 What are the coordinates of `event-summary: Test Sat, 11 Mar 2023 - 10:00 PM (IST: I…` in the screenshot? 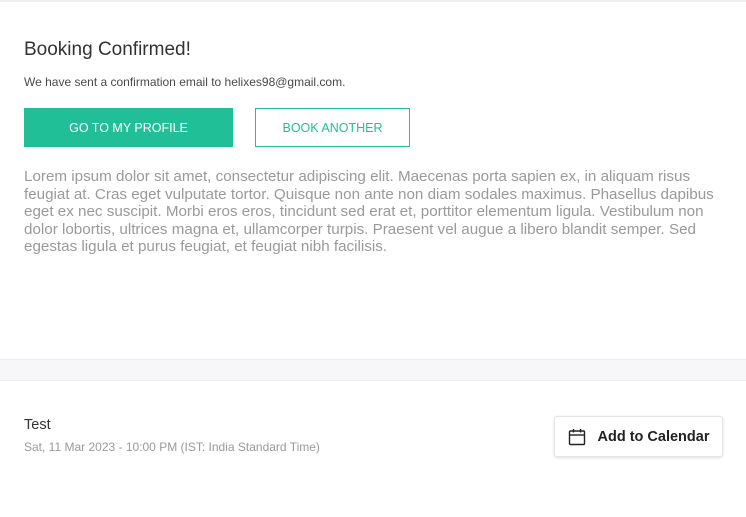 It's located at (374, 440).